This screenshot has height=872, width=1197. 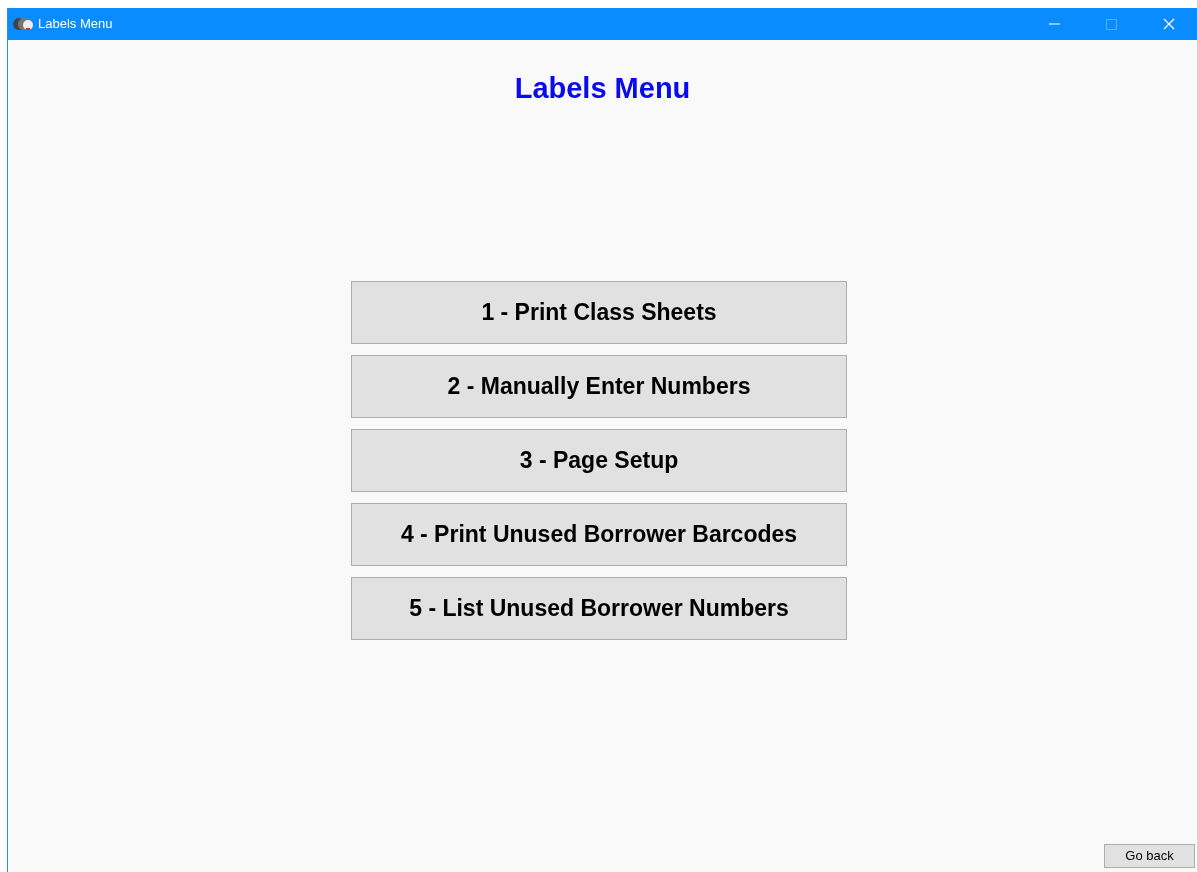 I want to click on menu-button: 5 - List Unused Borrower Numbers, so click(x=599, y=608).